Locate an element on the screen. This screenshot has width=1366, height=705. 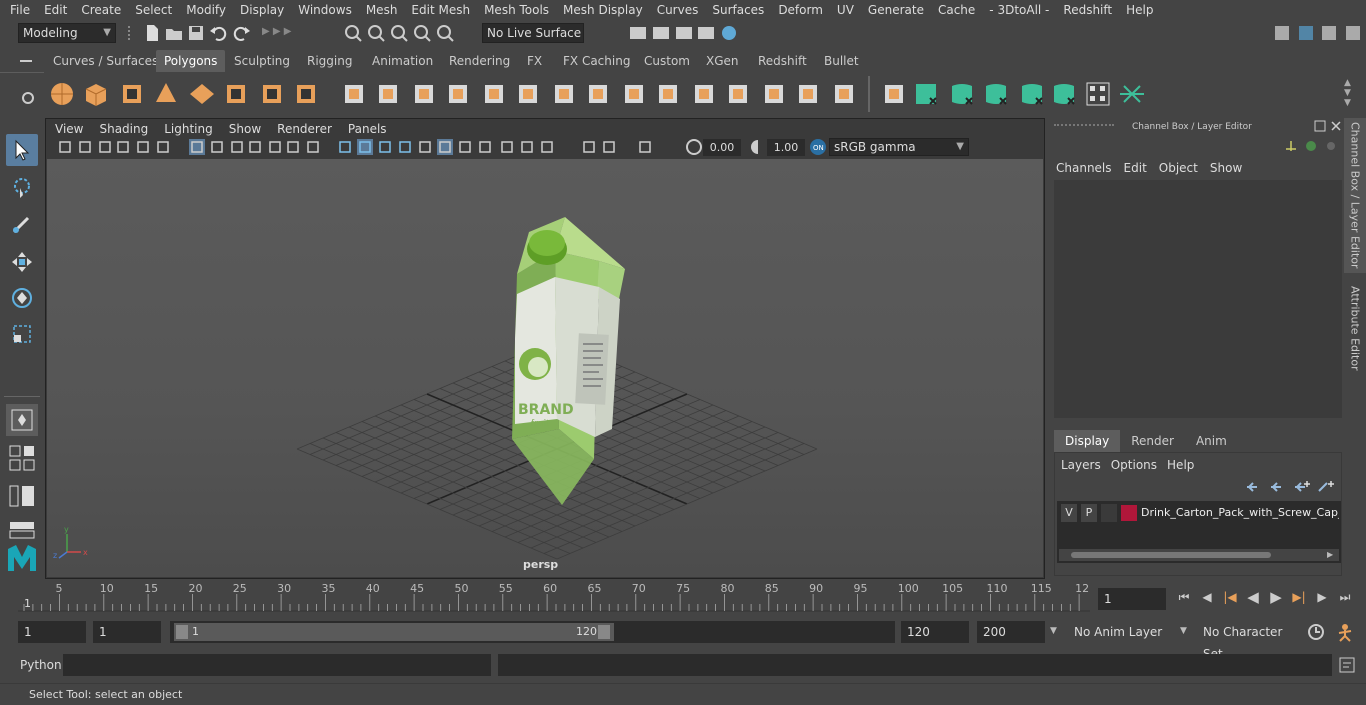
uv-layout-icon is located at coordinates (1032, 94).